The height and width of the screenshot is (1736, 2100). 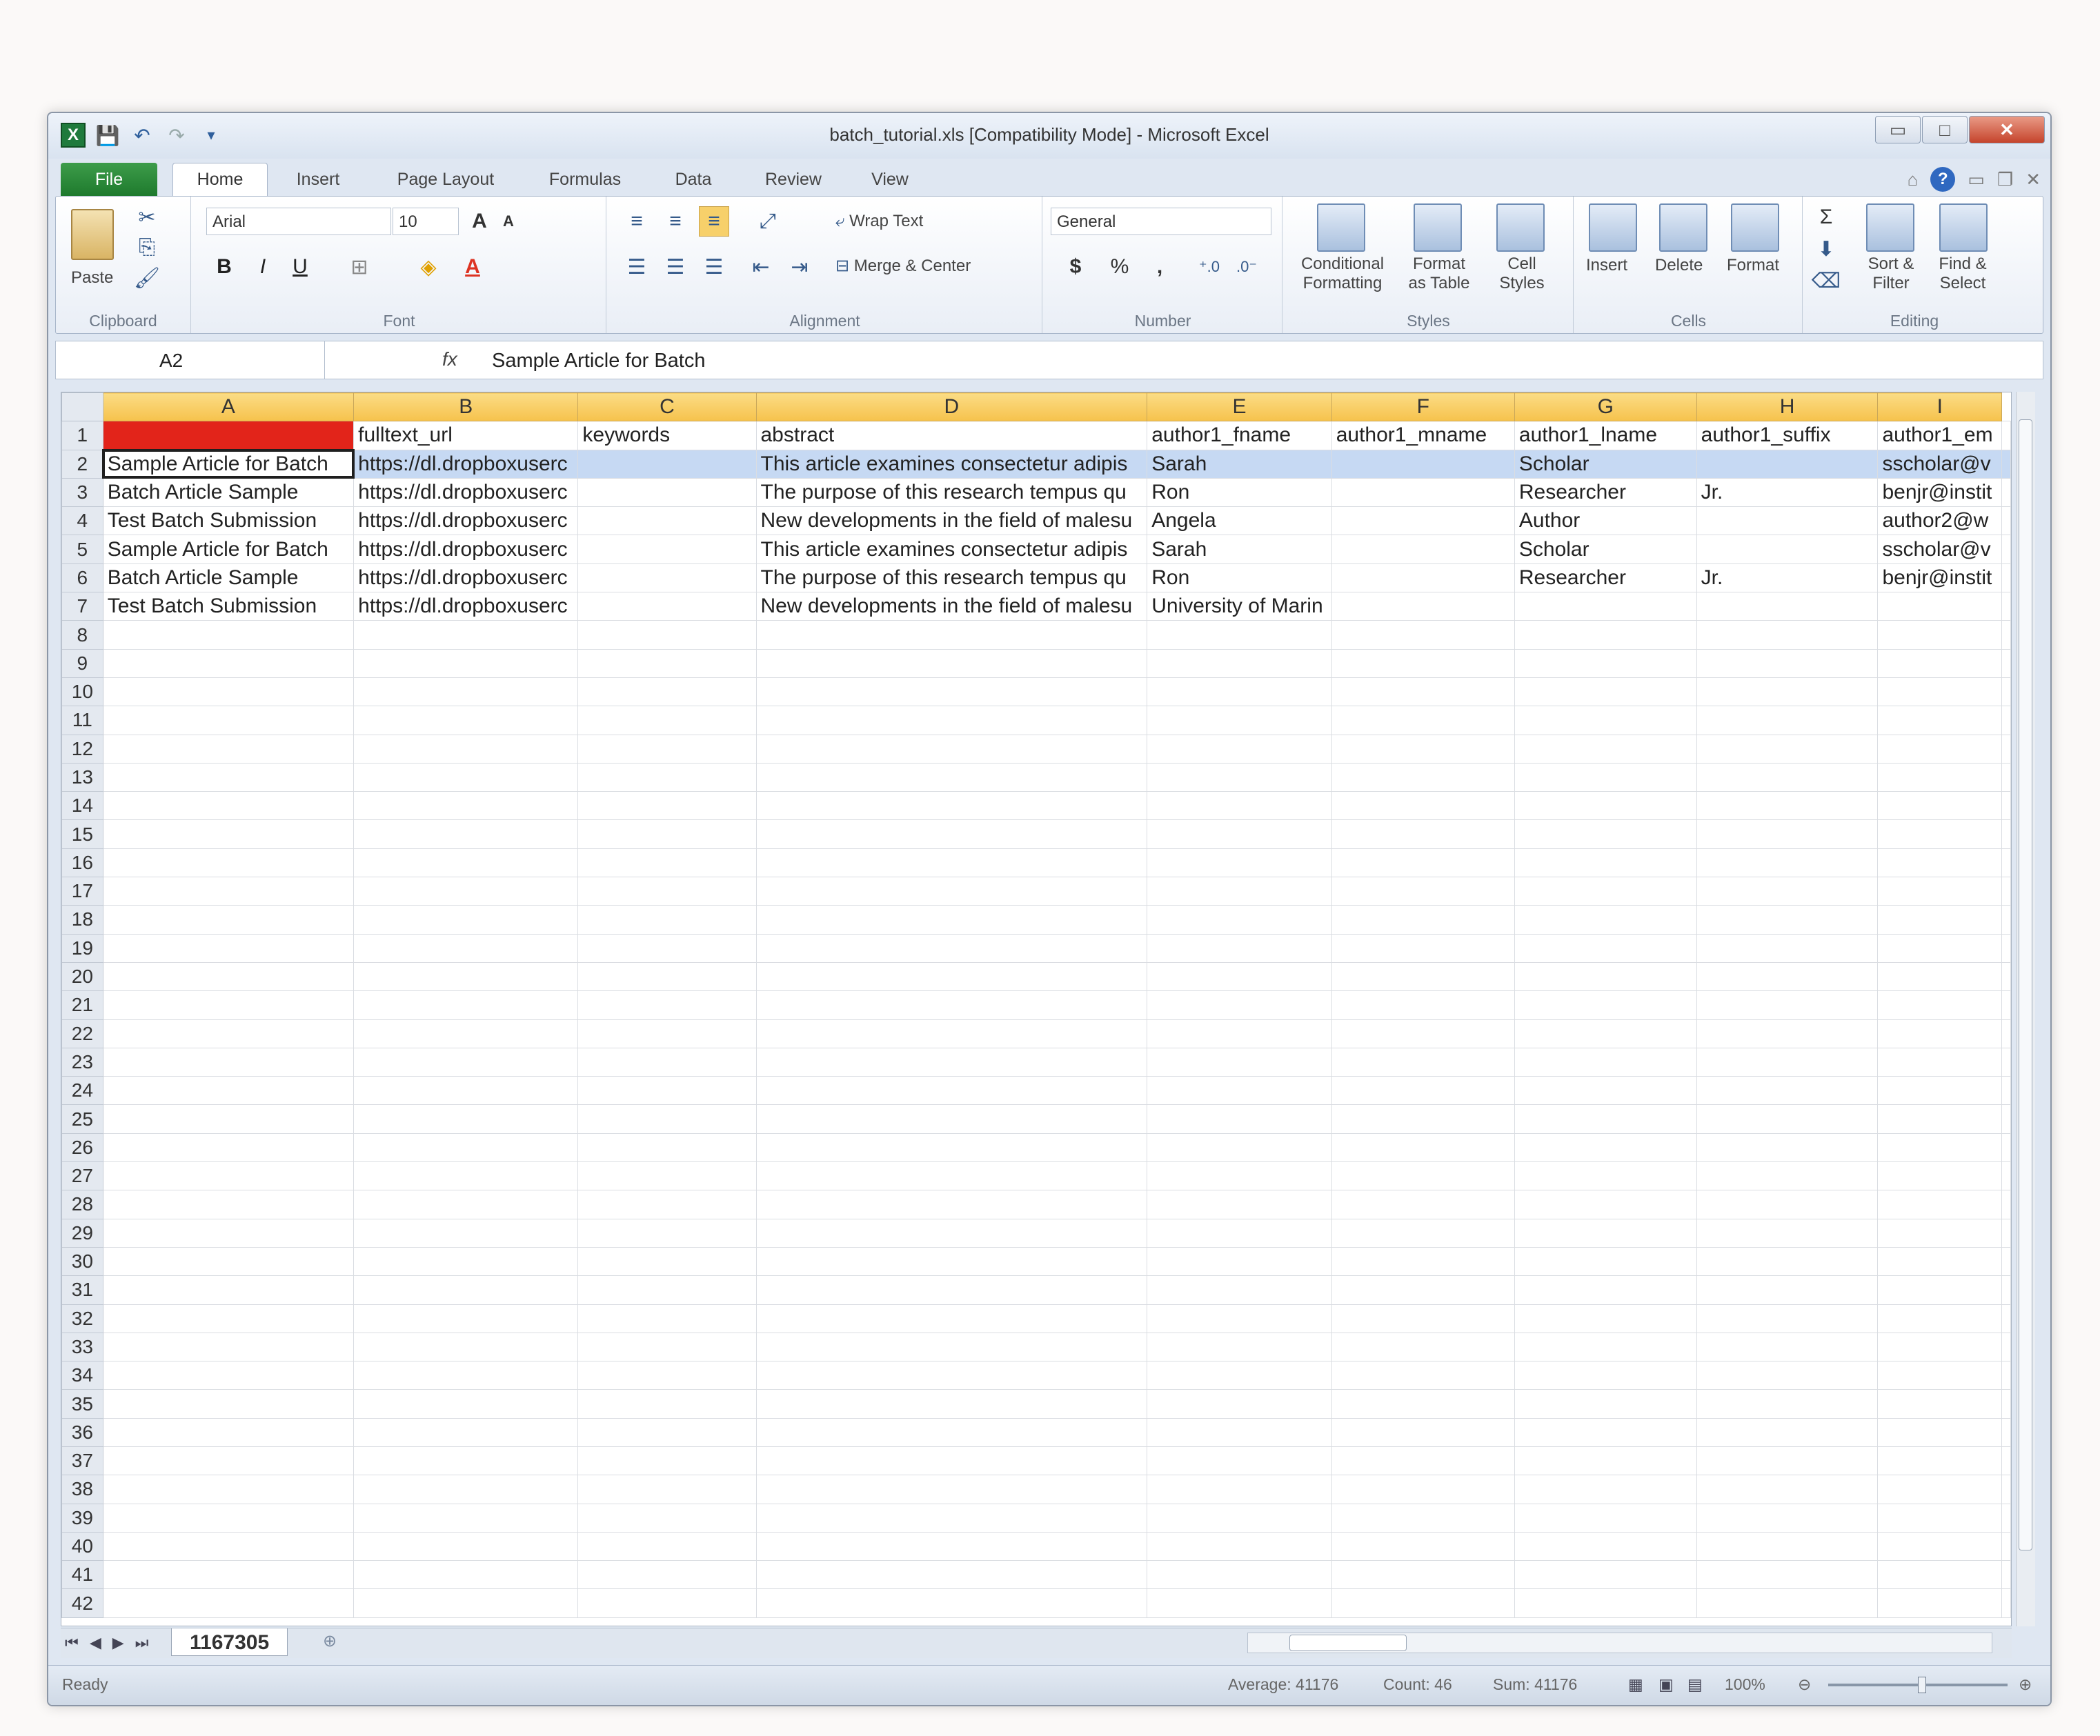 What do you see at coordinates (82, 806) in the screenshot?
I see `row-header: 14` at bounding box center [82, 806].